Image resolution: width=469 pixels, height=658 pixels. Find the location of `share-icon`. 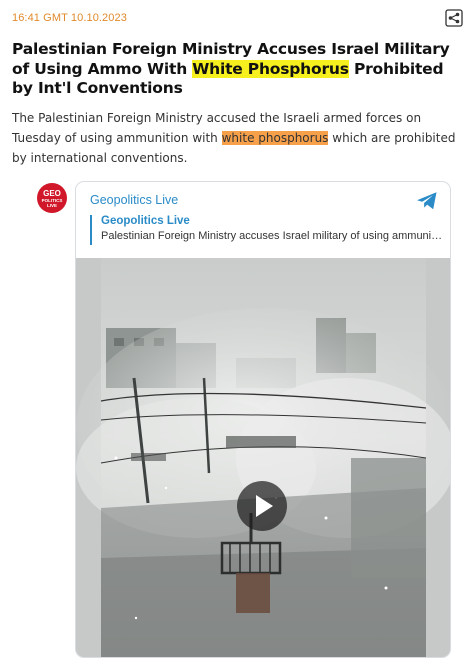

share-icon is located at coordinates (454, 18).